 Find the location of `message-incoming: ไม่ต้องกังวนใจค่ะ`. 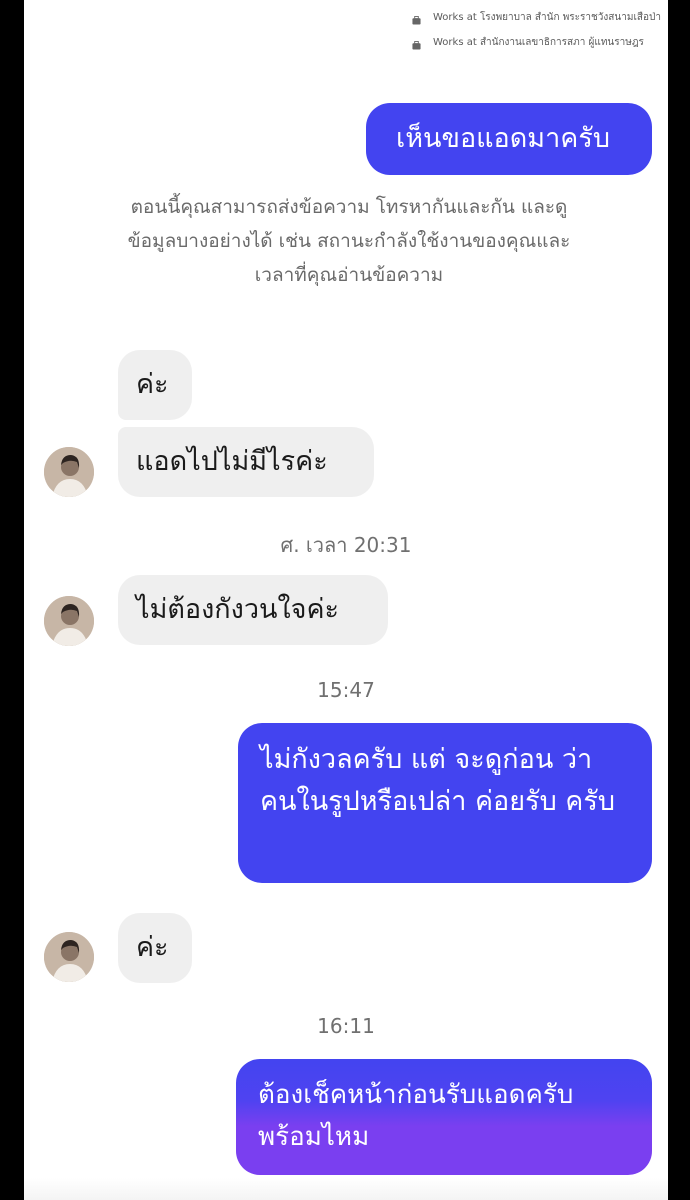

message-incoming: ไม่ต้องกังวนใจค่ะ is located at coordinates (253, 610).